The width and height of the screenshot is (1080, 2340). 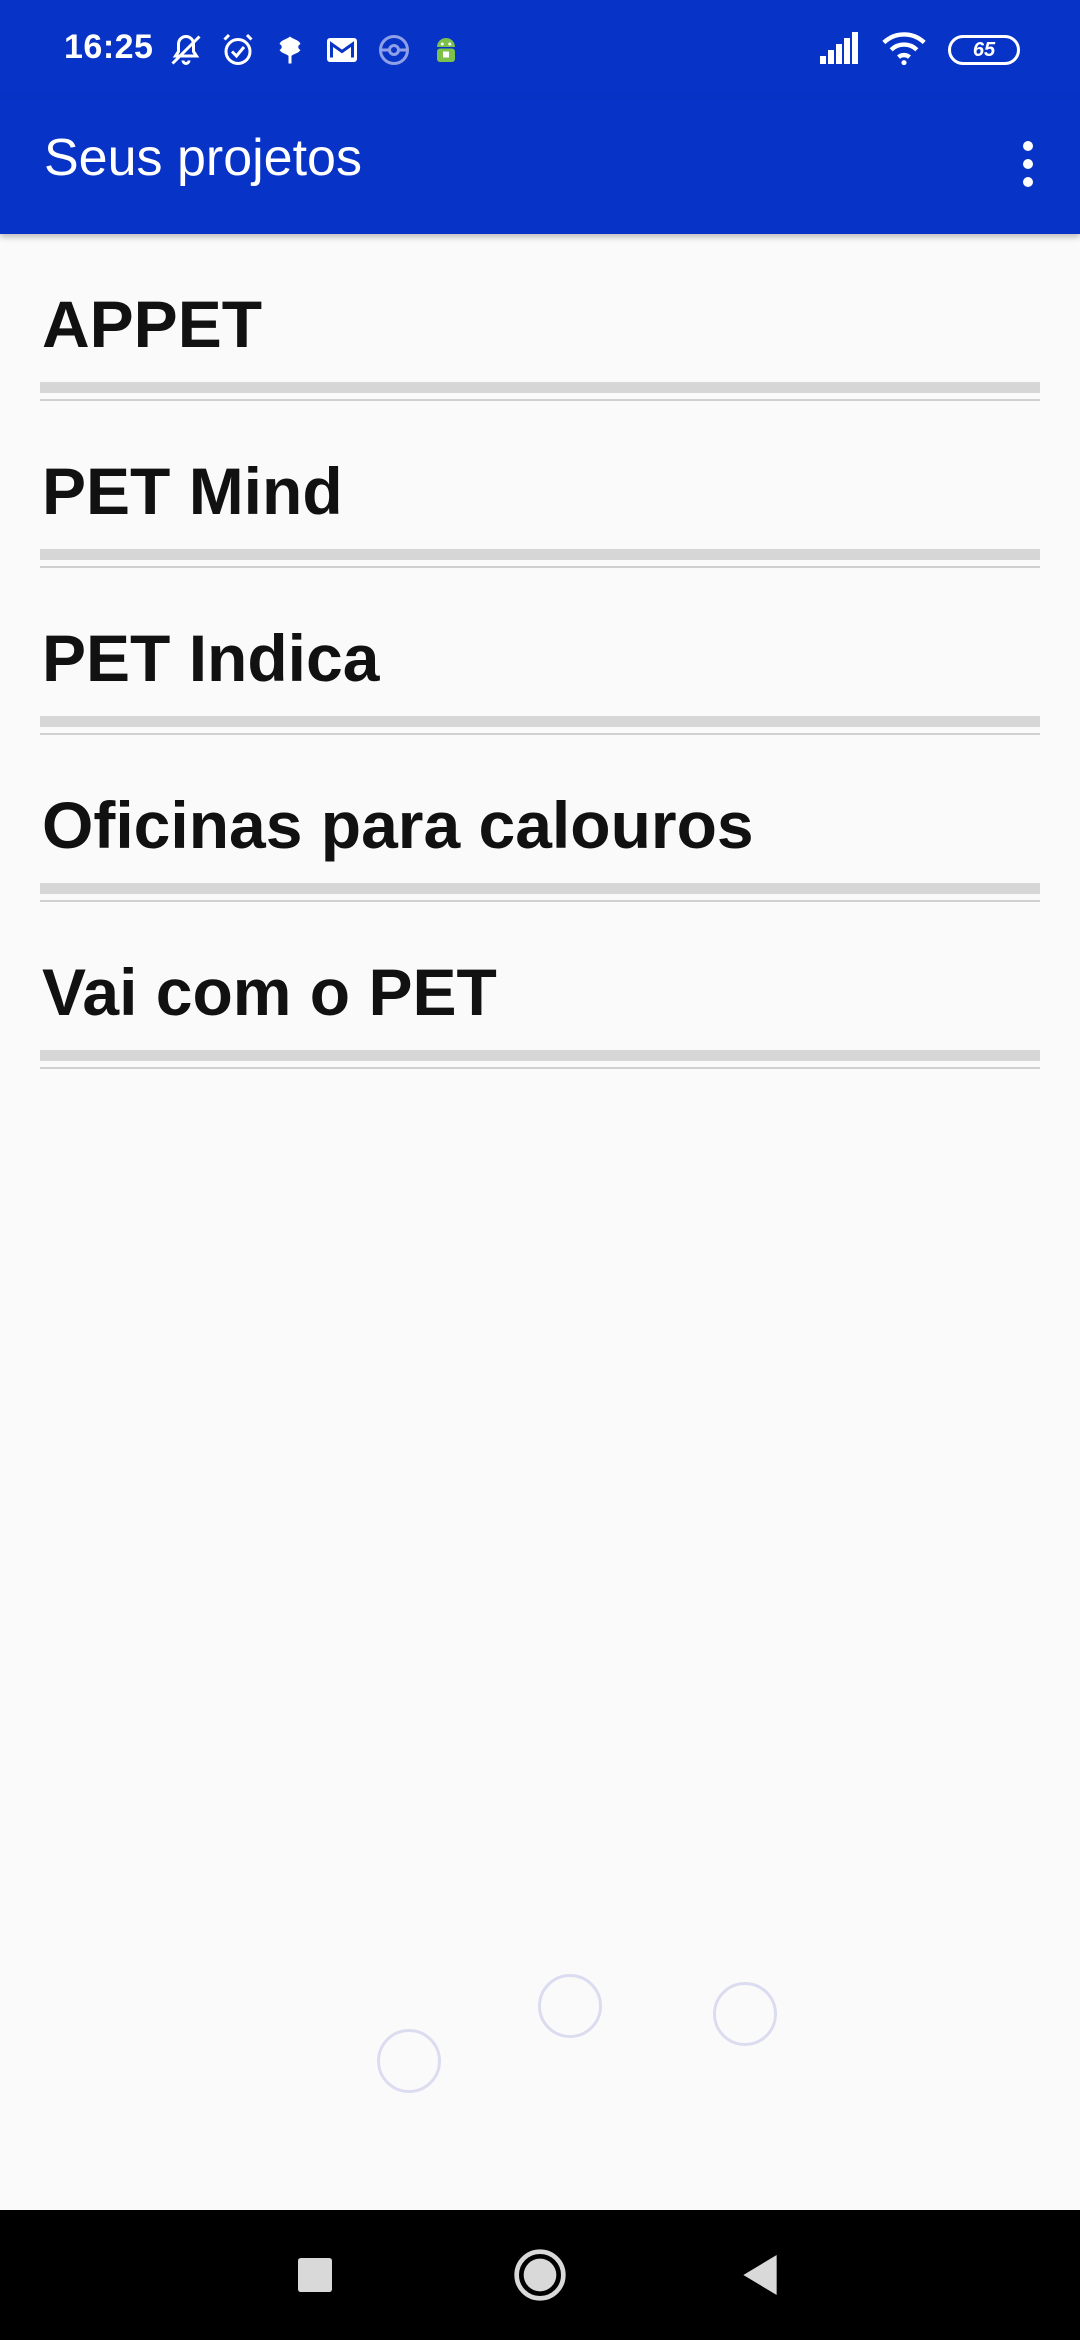 What do you see at coordinates (186, 50) in the screenshot?
I see `bell-off-icon` at bounding box center [186, 50].